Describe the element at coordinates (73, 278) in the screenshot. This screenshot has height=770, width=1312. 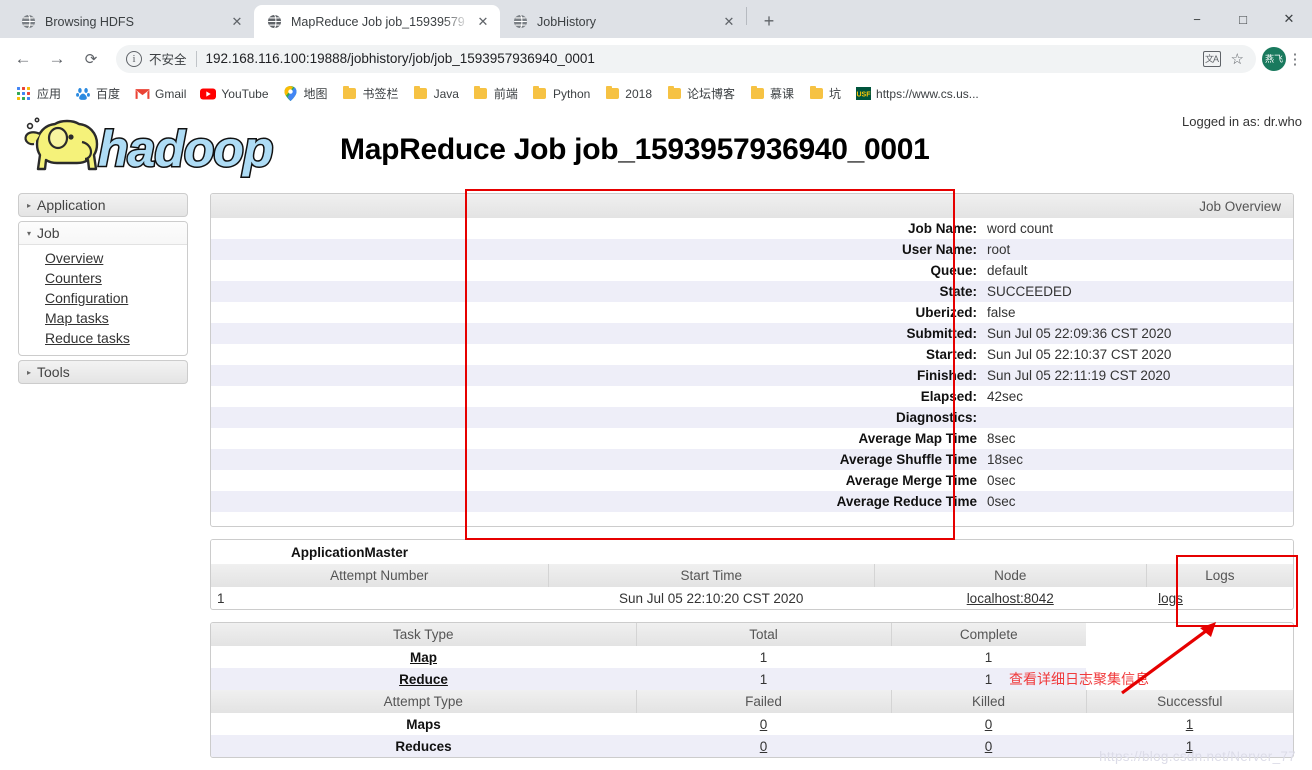
I see `sidebar-item-counters: Counters` at that location.